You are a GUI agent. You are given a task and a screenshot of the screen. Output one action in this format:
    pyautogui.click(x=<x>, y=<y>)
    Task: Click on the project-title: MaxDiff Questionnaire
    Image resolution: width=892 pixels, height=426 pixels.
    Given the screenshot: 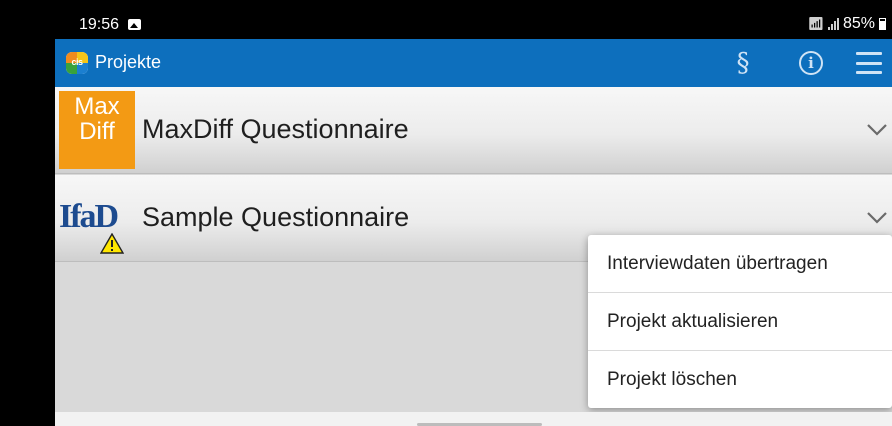 What is the action you would take?
    pyautogui.click(x=275, y=129)
    